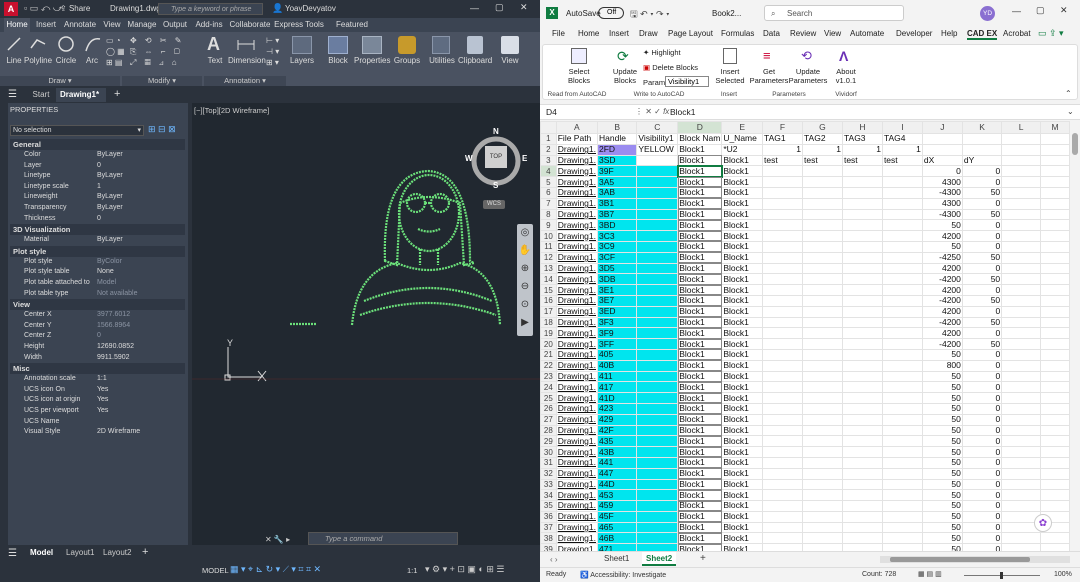 Image resolution: width=1080 pixels, height=582 pixels. Describe the element at coordinates (577, 139) in the screenshot. I see `grid-cell: File Path` at that location.